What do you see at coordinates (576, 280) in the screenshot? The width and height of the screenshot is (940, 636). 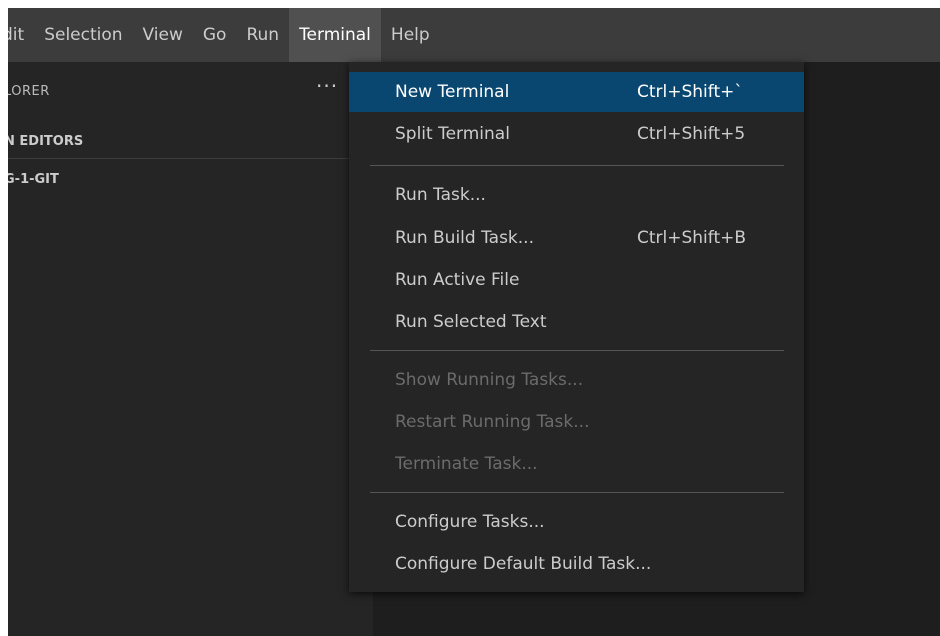 I see `menu-item-run-active-file: Run Active File` at bounding box center [576, 280].